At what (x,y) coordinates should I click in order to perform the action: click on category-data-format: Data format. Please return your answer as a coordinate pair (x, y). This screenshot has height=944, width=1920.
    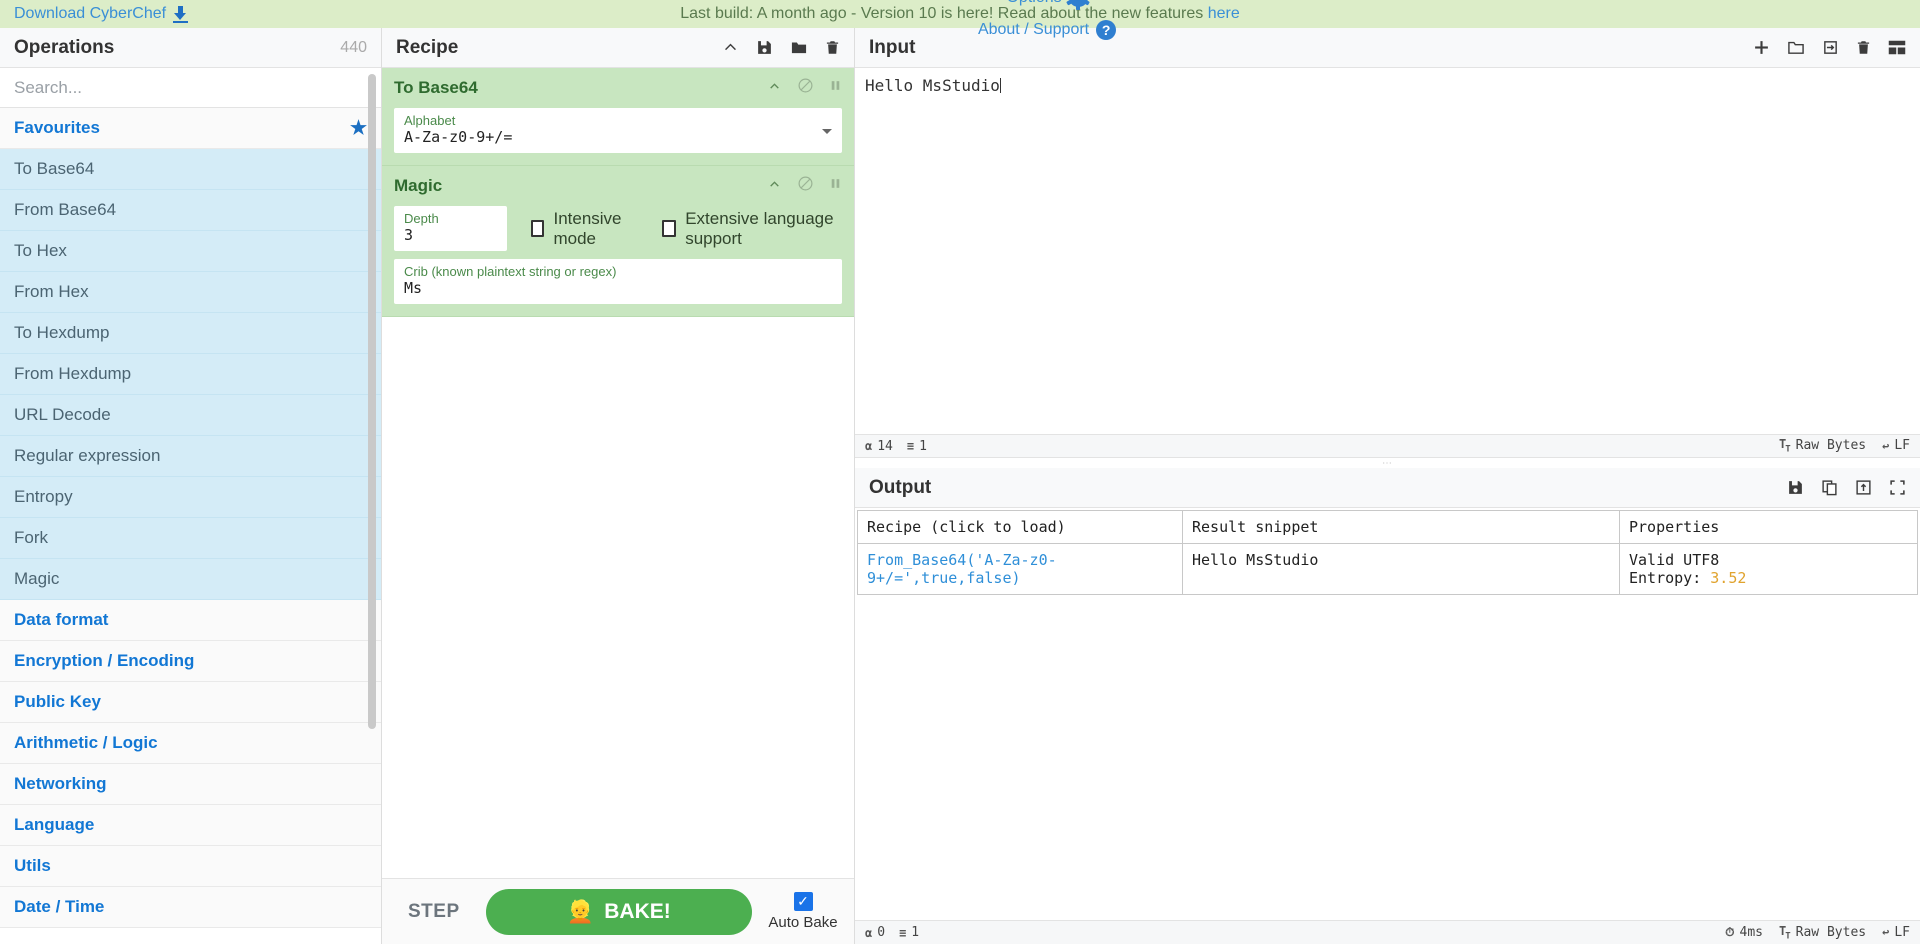
    Looking at the image, I should click on (190, 620).